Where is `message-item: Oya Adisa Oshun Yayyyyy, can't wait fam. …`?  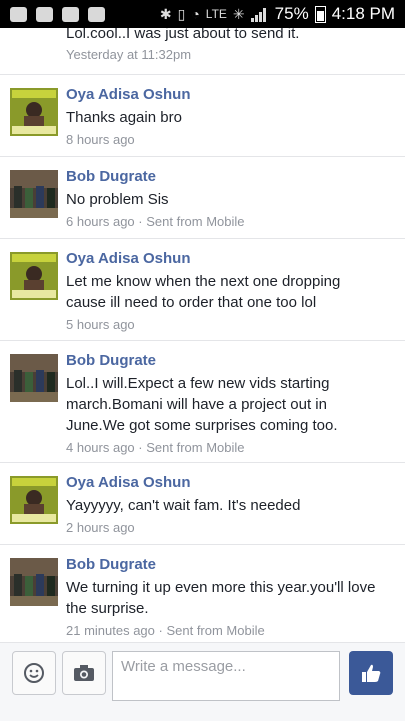
message-item: Oya Adisa Oshun Yayyyyy, can't wait fam. … is located at coordinates (202, 503).